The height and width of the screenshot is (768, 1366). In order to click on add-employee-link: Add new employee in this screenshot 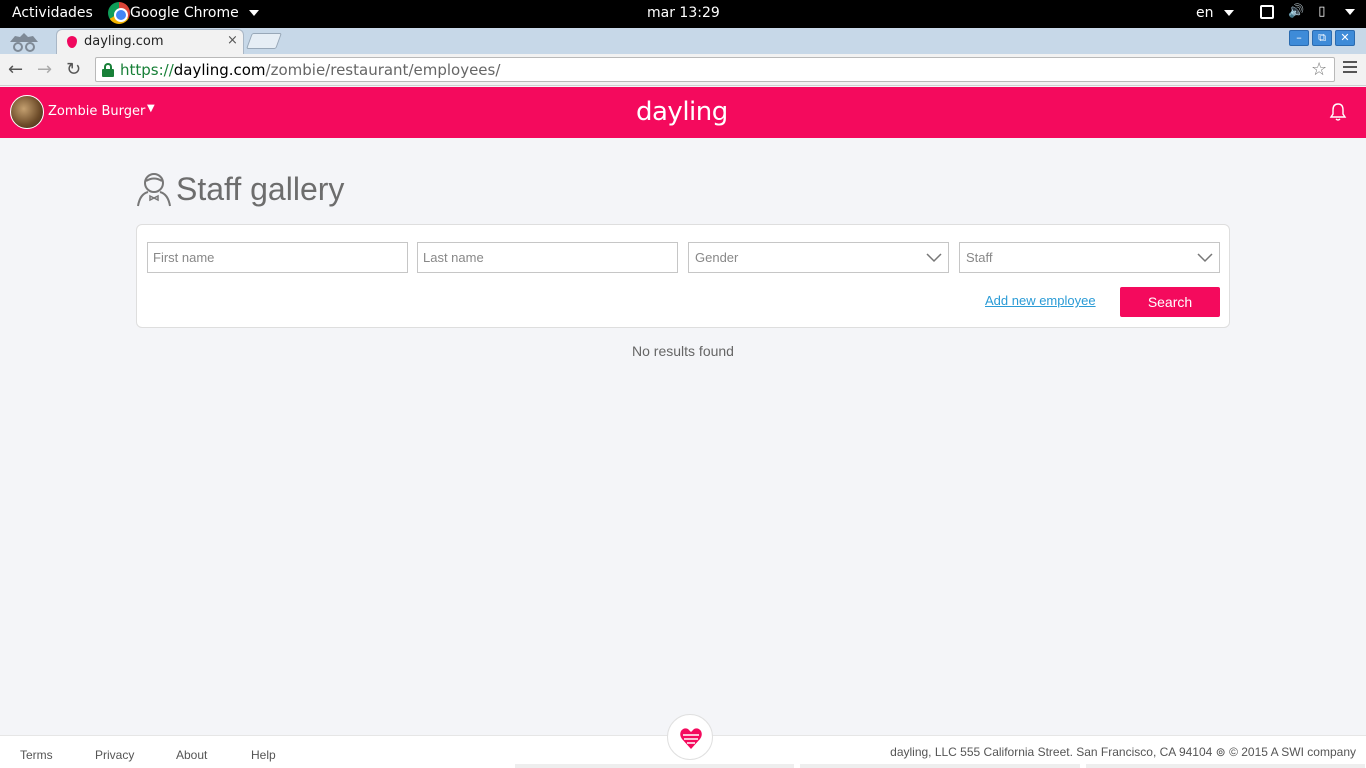, I will do `click(1040, 300)`.